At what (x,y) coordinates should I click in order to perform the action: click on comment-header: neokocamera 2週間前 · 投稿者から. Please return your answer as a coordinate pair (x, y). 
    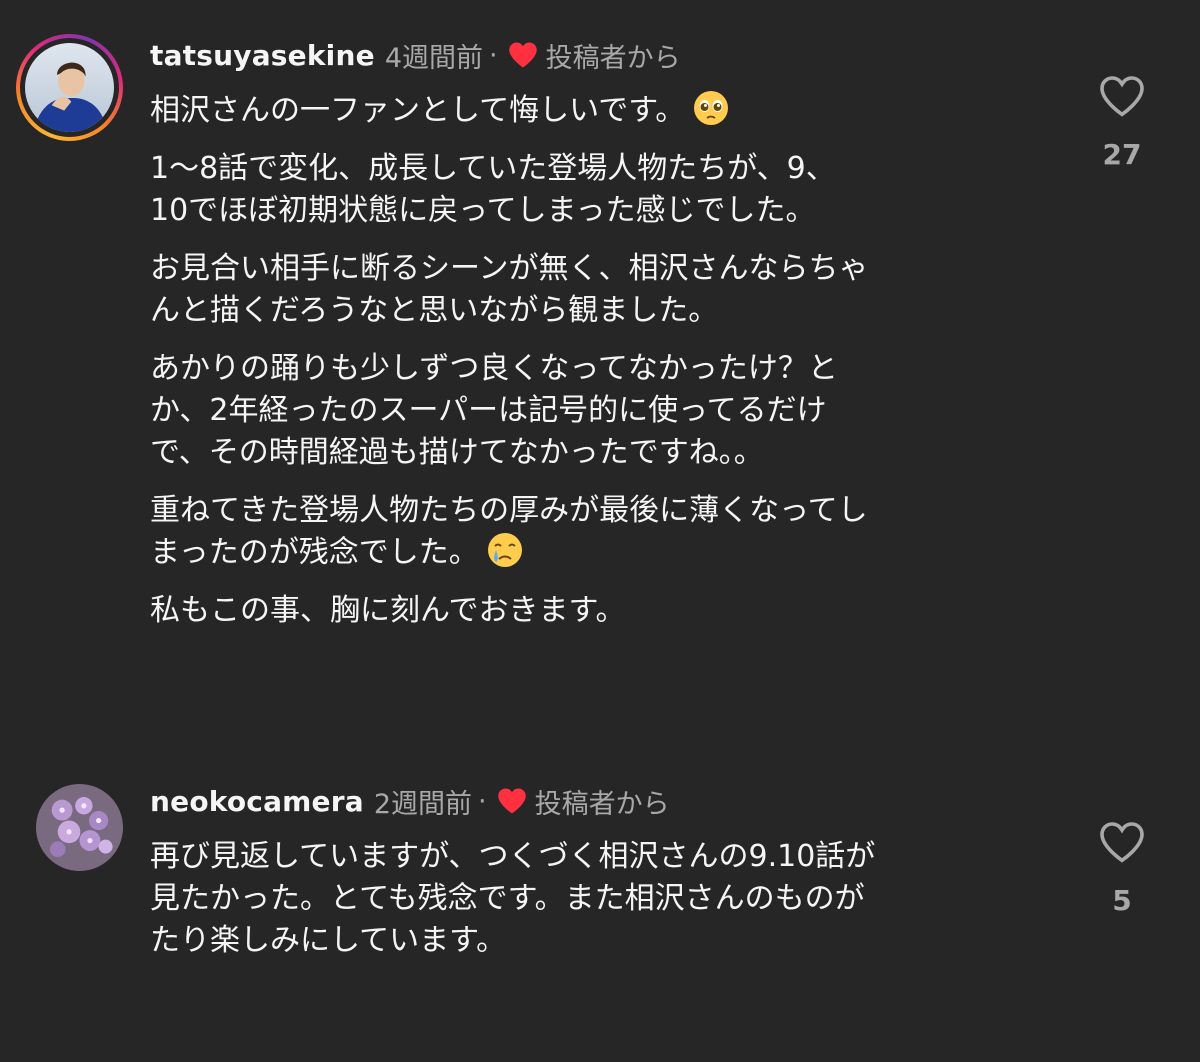
    Looking at the image, I should click on (410, 801).